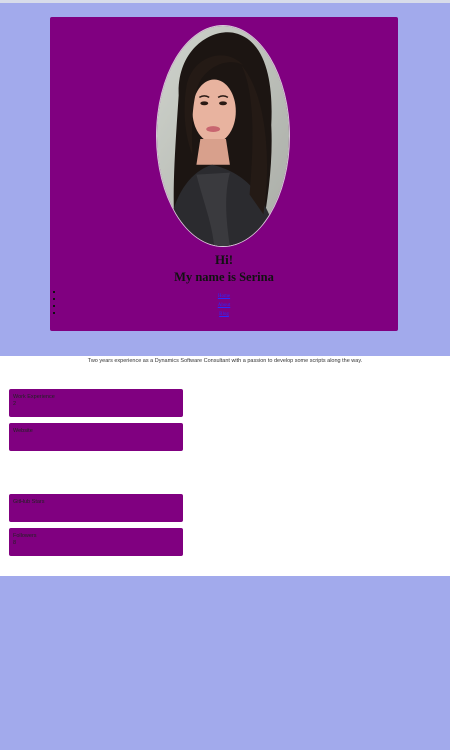 The image size is (450, 750). I want to click on info-card-work-experience: Work Experience 2, so click(96, 403).